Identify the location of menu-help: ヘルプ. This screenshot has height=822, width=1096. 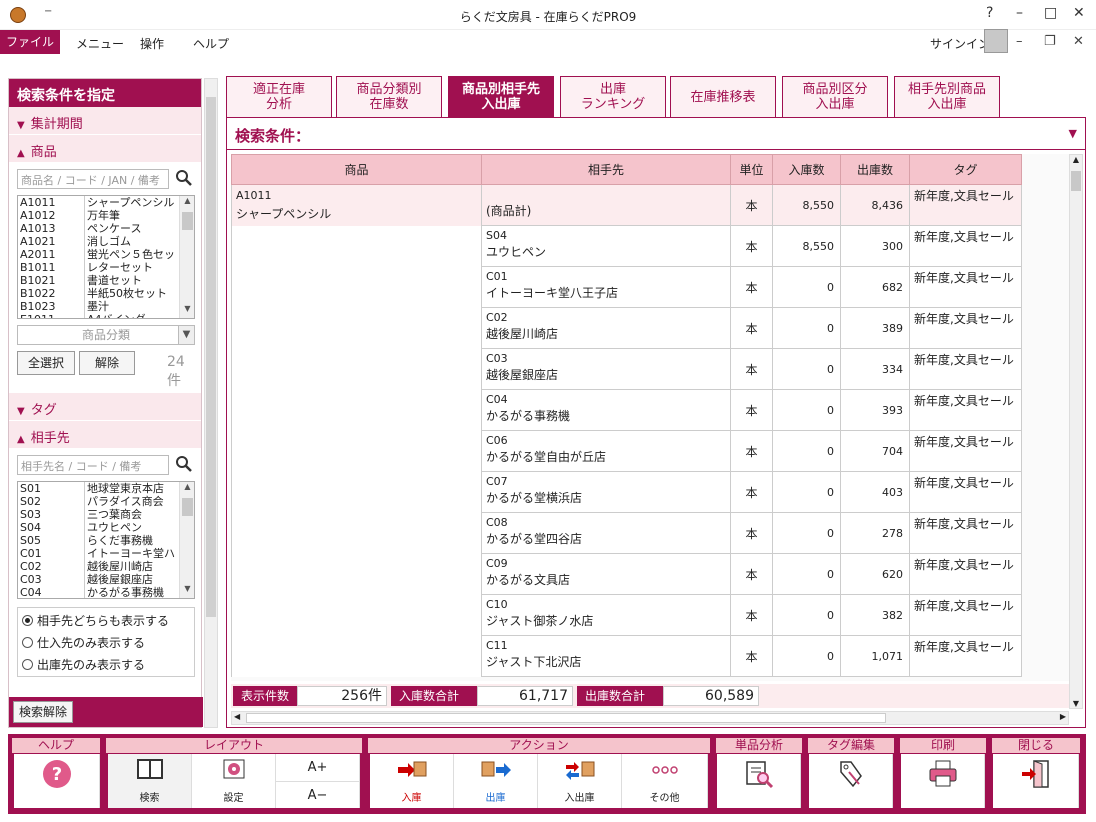
(211, 43).